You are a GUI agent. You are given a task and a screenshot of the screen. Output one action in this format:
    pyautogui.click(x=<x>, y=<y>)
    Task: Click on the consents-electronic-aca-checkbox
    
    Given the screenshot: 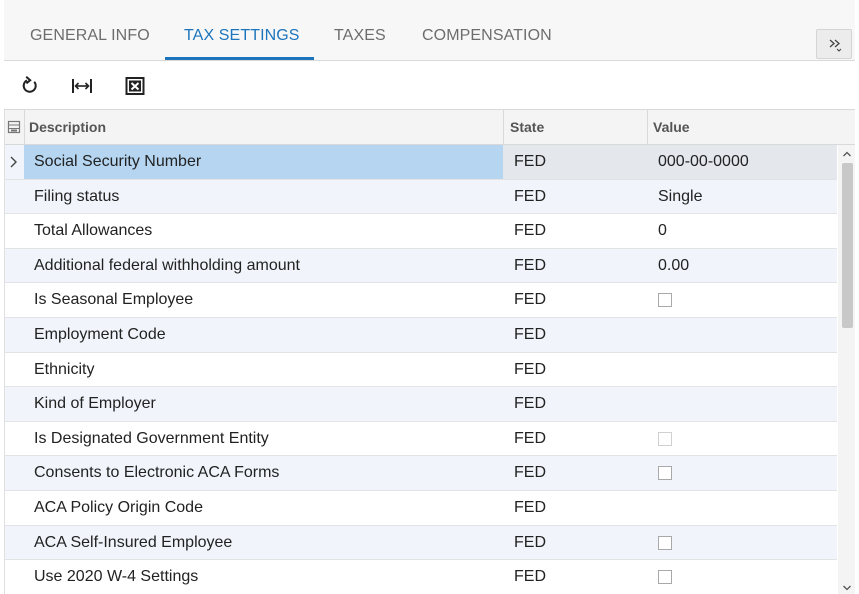 What is the action you would take?
    pyautogui.click(x=665, y=473)
    